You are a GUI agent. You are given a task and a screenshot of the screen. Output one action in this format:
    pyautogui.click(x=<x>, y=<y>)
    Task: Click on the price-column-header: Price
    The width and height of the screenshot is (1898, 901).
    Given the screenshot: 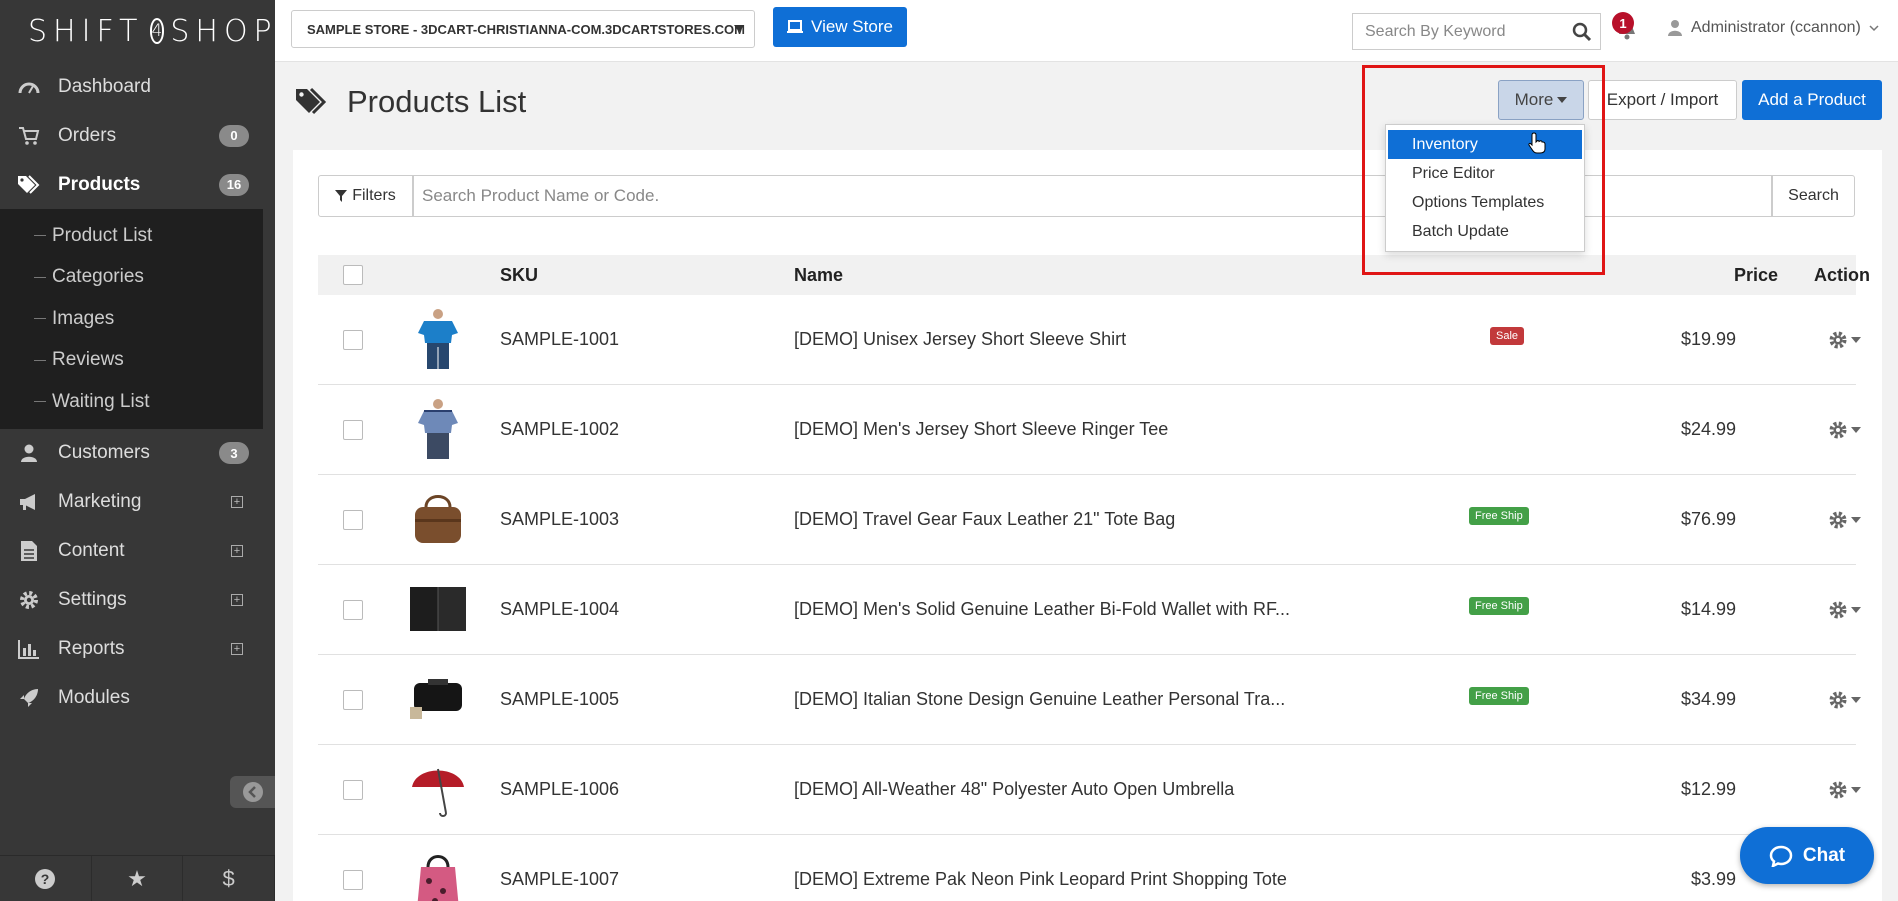 What is the action you would take?
    pyautogui.click(x=1756, y=275)
    